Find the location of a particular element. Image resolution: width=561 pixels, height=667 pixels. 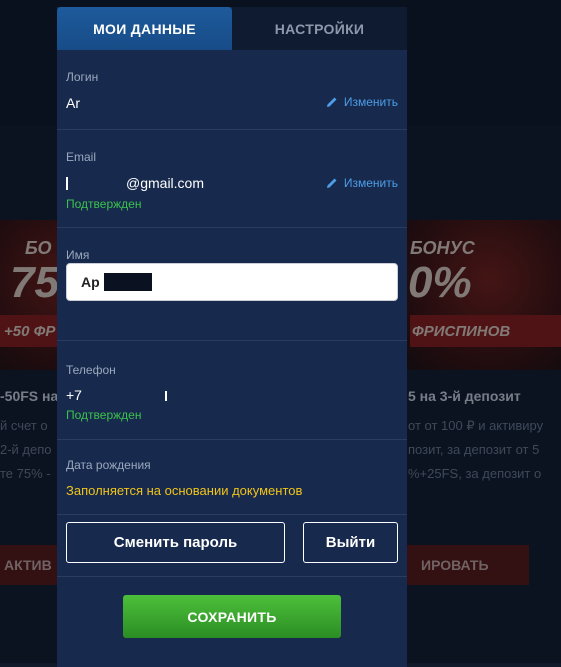

phone-label: Телефон is located at coordinates (91, 370).